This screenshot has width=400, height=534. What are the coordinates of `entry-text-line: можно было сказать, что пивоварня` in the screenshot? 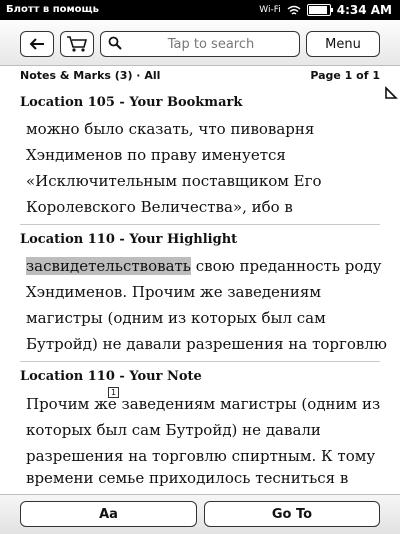 It's located at (170, 129).